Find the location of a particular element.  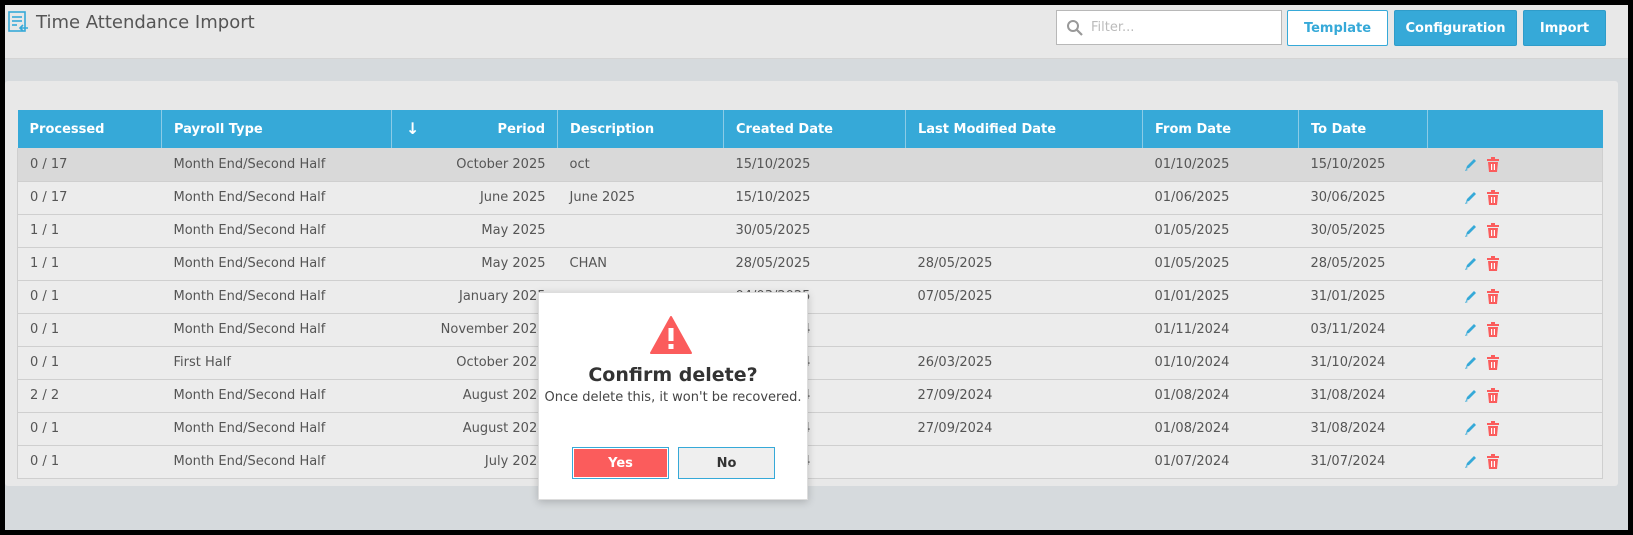

cell-from-date: 01/01/2025 is located at coordinates (1192, 296).